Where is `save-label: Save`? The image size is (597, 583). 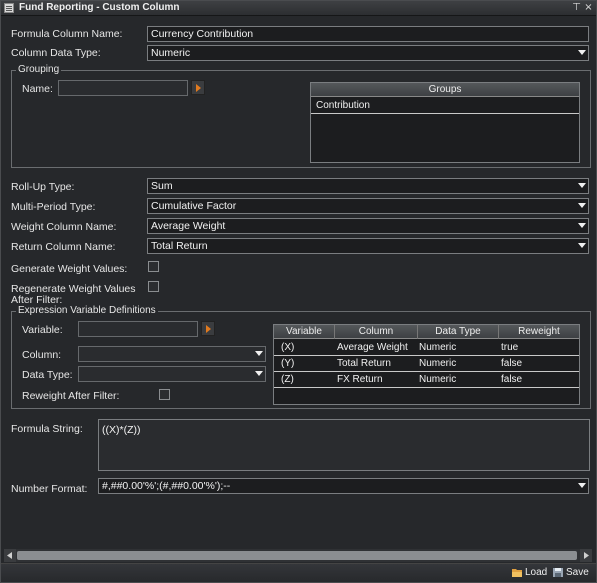
save-label: Save is located at coordinates (577, 572).